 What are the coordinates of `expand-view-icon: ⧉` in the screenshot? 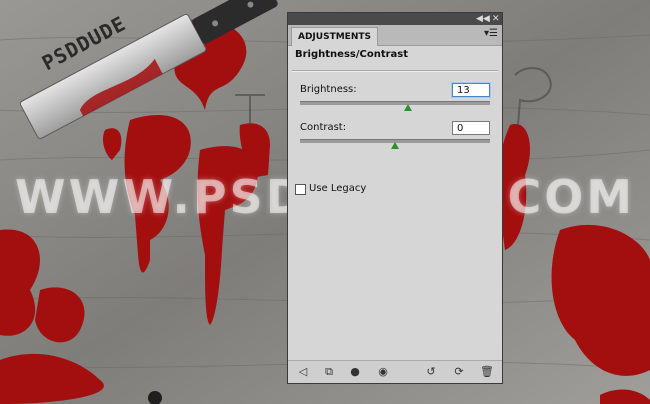 It's located at (329, 372).